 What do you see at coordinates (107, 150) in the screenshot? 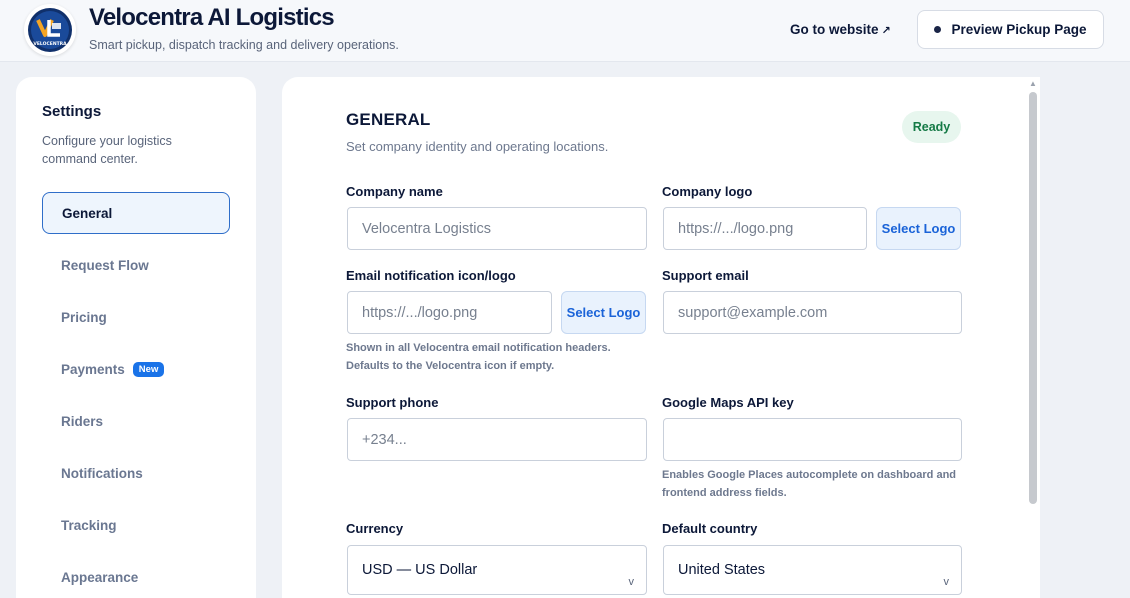
I see `sidebar-subtitle: Configure your logistics command center.` at bounding box center [107, 150].